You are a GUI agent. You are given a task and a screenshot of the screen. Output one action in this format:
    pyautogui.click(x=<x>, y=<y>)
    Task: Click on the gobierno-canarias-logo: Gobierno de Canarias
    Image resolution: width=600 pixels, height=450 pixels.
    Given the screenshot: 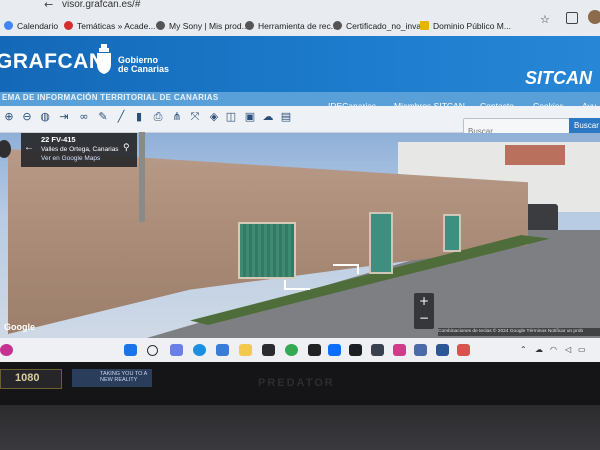 What is the action you would take?
    pyautogui.click(x=143, y=65)
    